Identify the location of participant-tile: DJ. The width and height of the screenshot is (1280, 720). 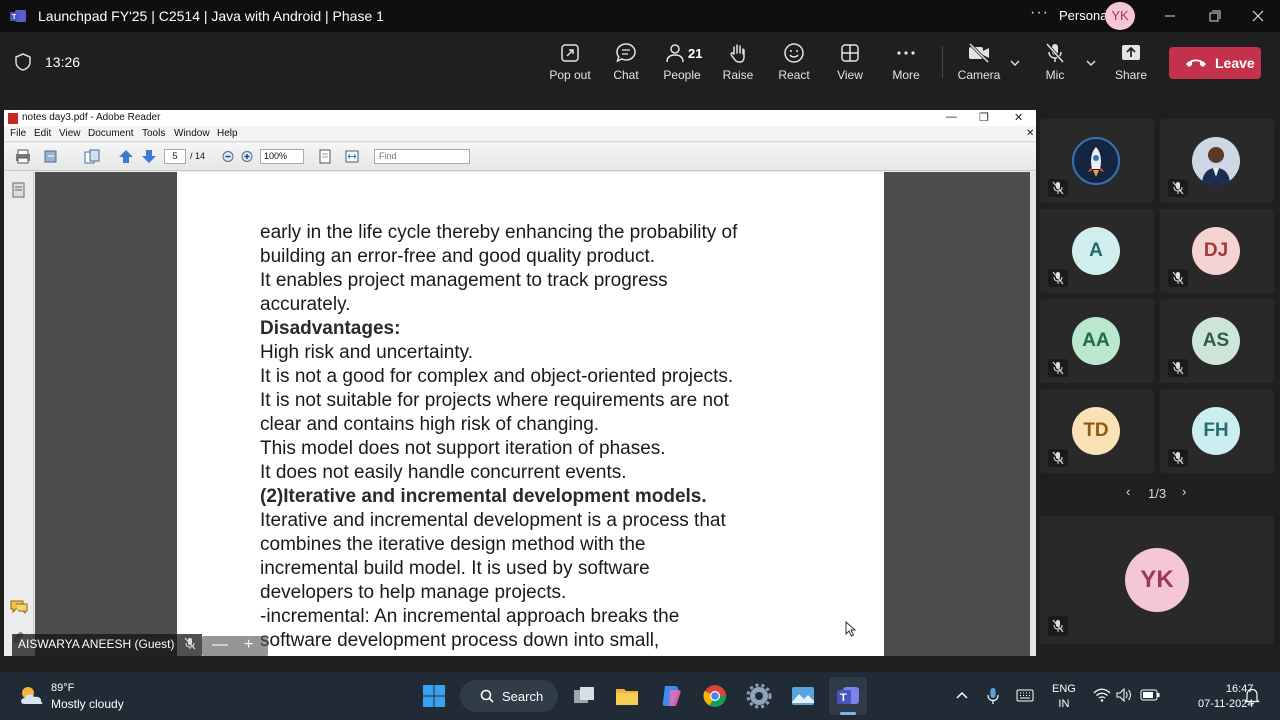
(1217, 251).